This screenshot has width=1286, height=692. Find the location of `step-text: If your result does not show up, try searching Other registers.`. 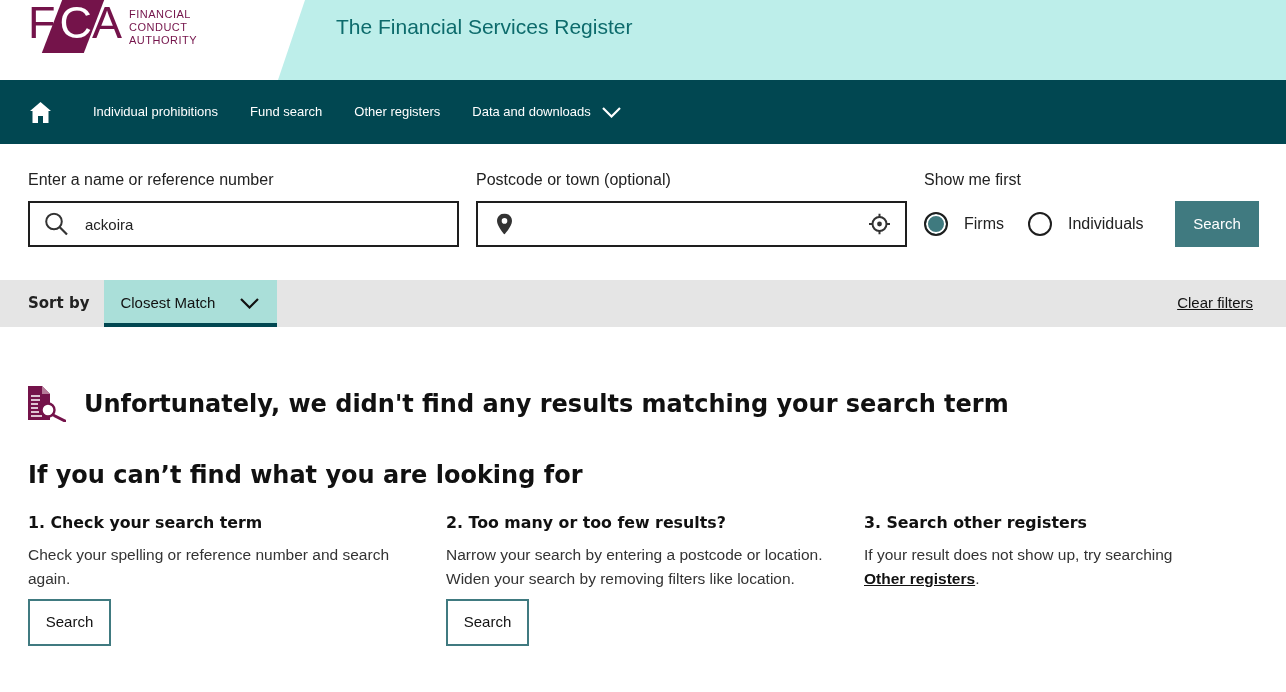

step-text: If your result does not show up, try searching Other registers. is located at coordinates (1019, 566).